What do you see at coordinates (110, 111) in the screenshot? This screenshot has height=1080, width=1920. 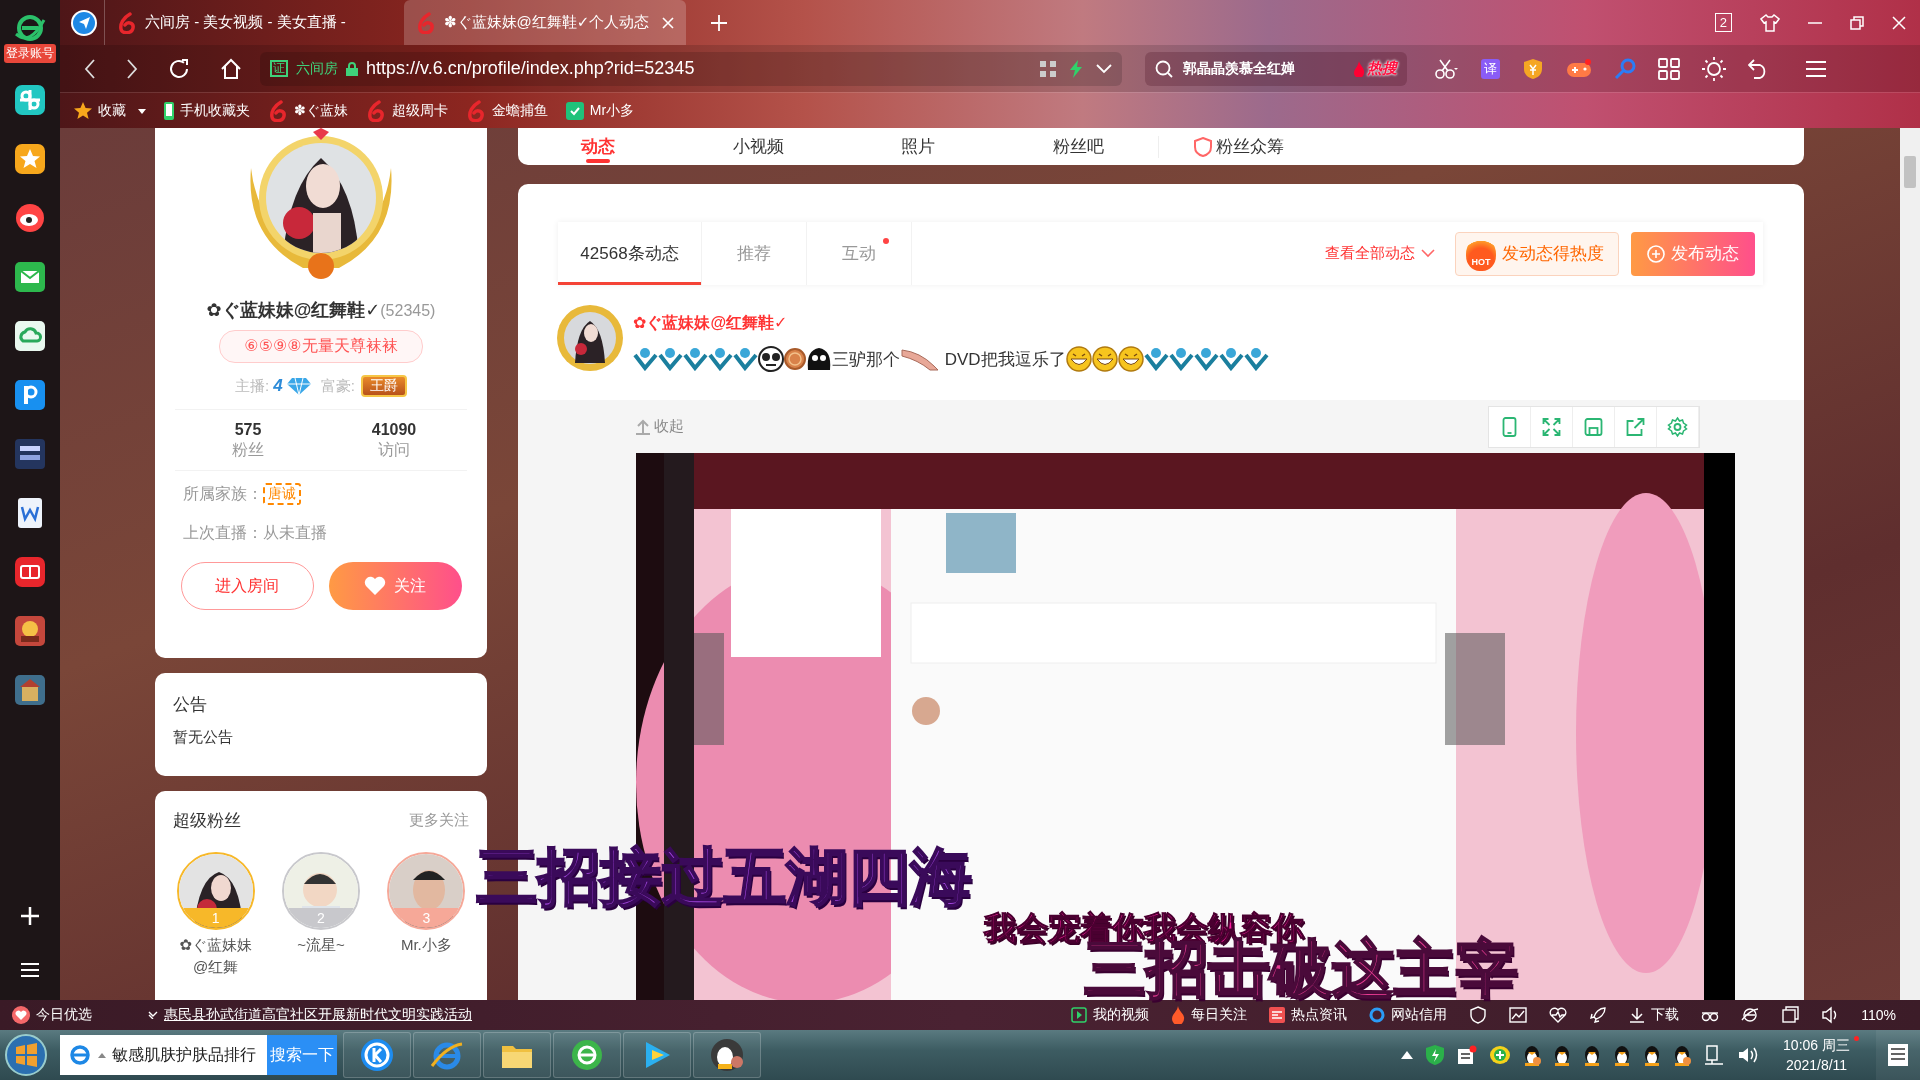 I see `bookmark: 收藏` at bounding box center [110, 111].